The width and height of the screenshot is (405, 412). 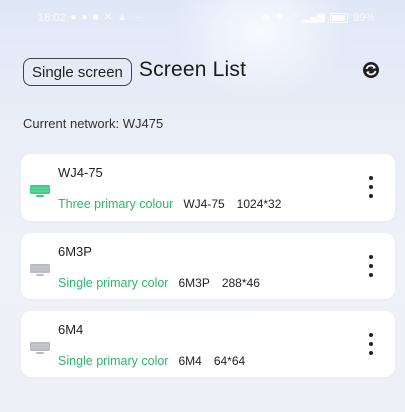 I want to click on notification-icon: ✕, so click(x=108, y=17).